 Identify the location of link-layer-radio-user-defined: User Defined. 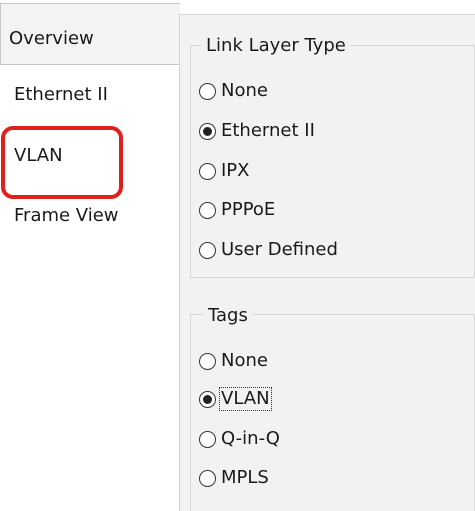
(269, 250).